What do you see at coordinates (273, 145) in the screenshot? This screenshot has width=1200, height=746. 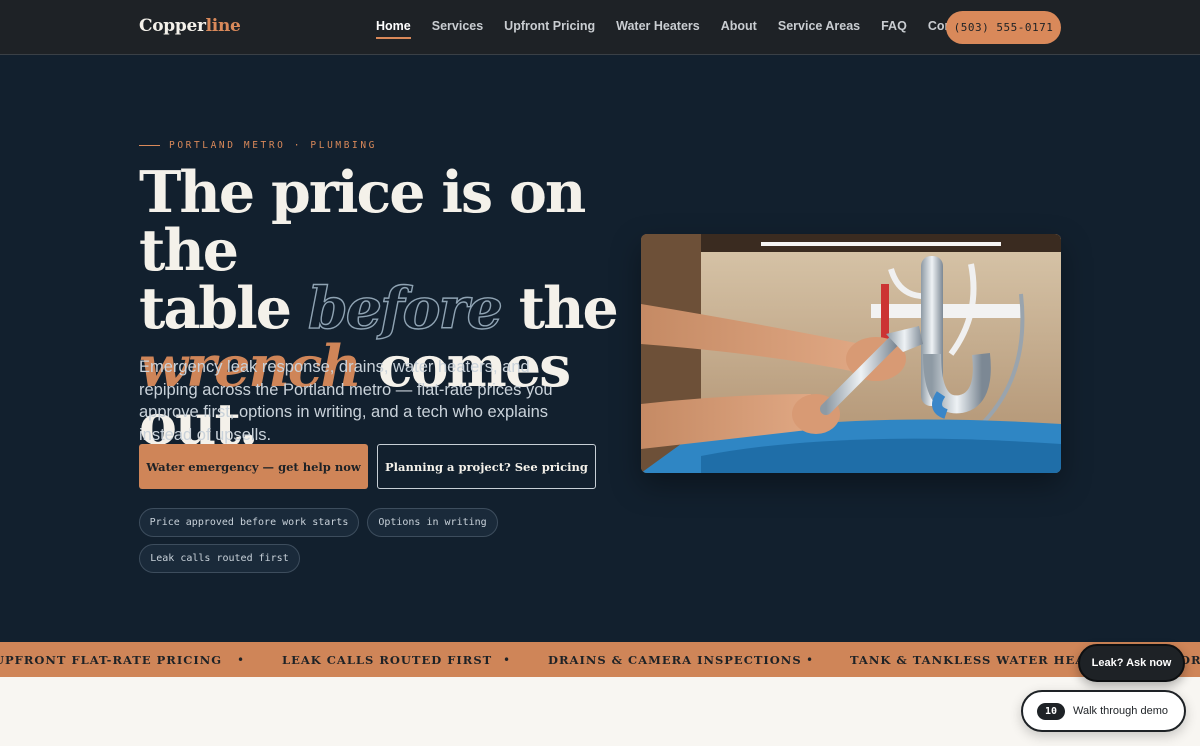 I see `eyebrow-text: PORTLAND METRO · PLUMBING` at bounding box center [273, 145].